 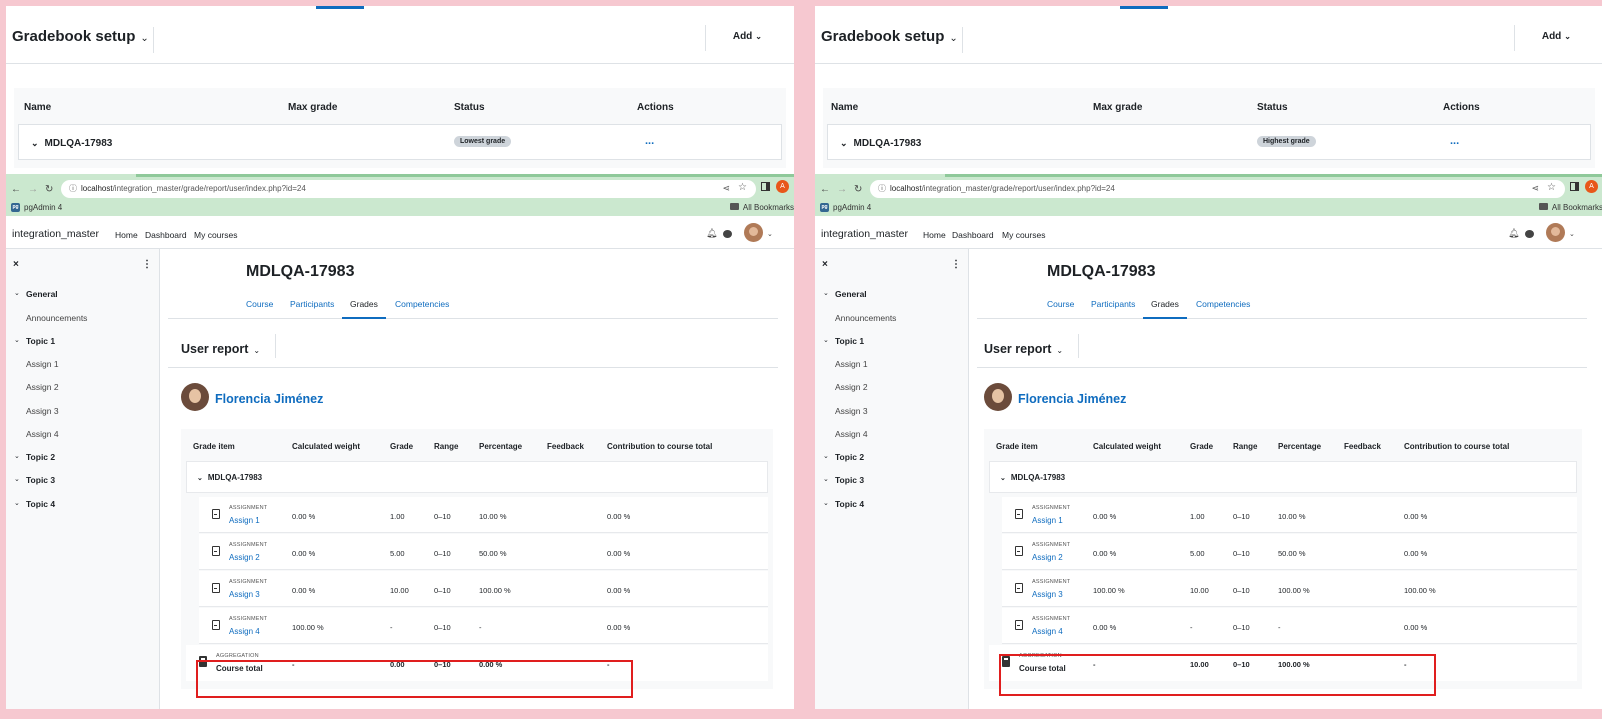 I want to click on tab-strip-edge, so click(x=1273, y=175).